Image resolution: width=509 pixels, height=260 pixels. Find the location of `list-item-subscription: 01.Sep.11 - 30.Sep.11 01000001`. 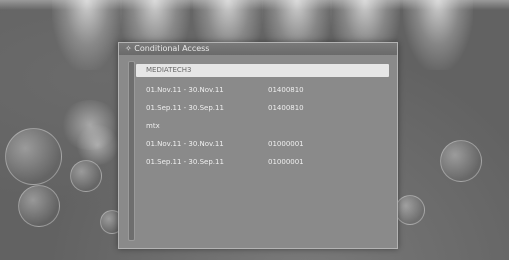

list-item-subscription: 01.Sep.11 - 30.Sep.11 01000001 is located at coordinates (262, 162).